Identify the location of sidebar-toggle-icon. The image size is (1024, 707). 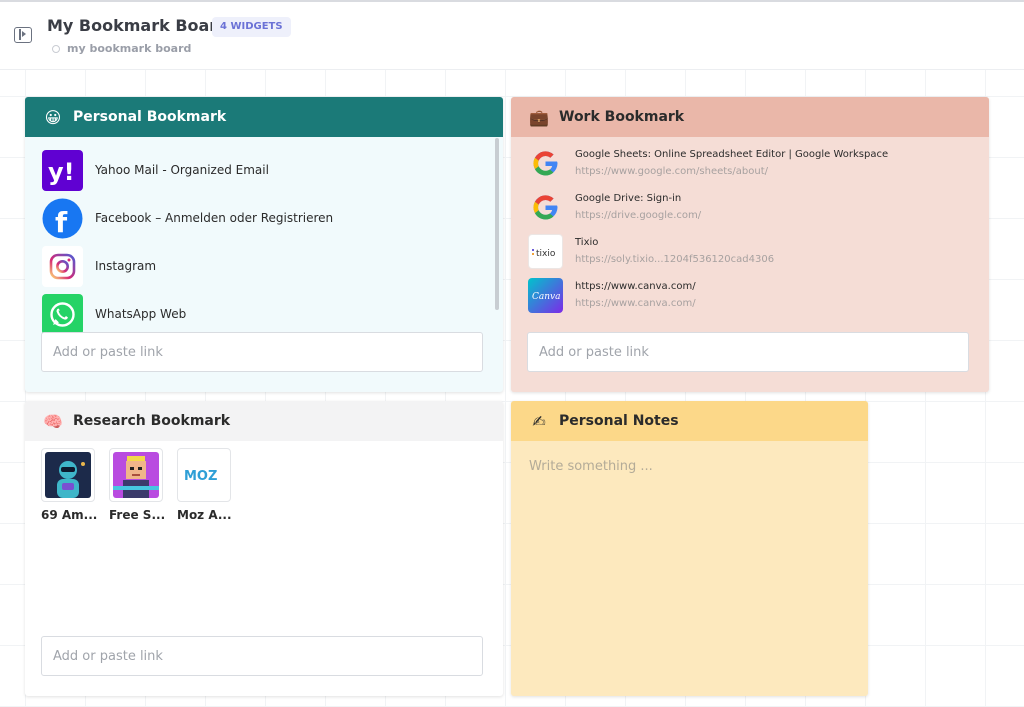
(23, 35).